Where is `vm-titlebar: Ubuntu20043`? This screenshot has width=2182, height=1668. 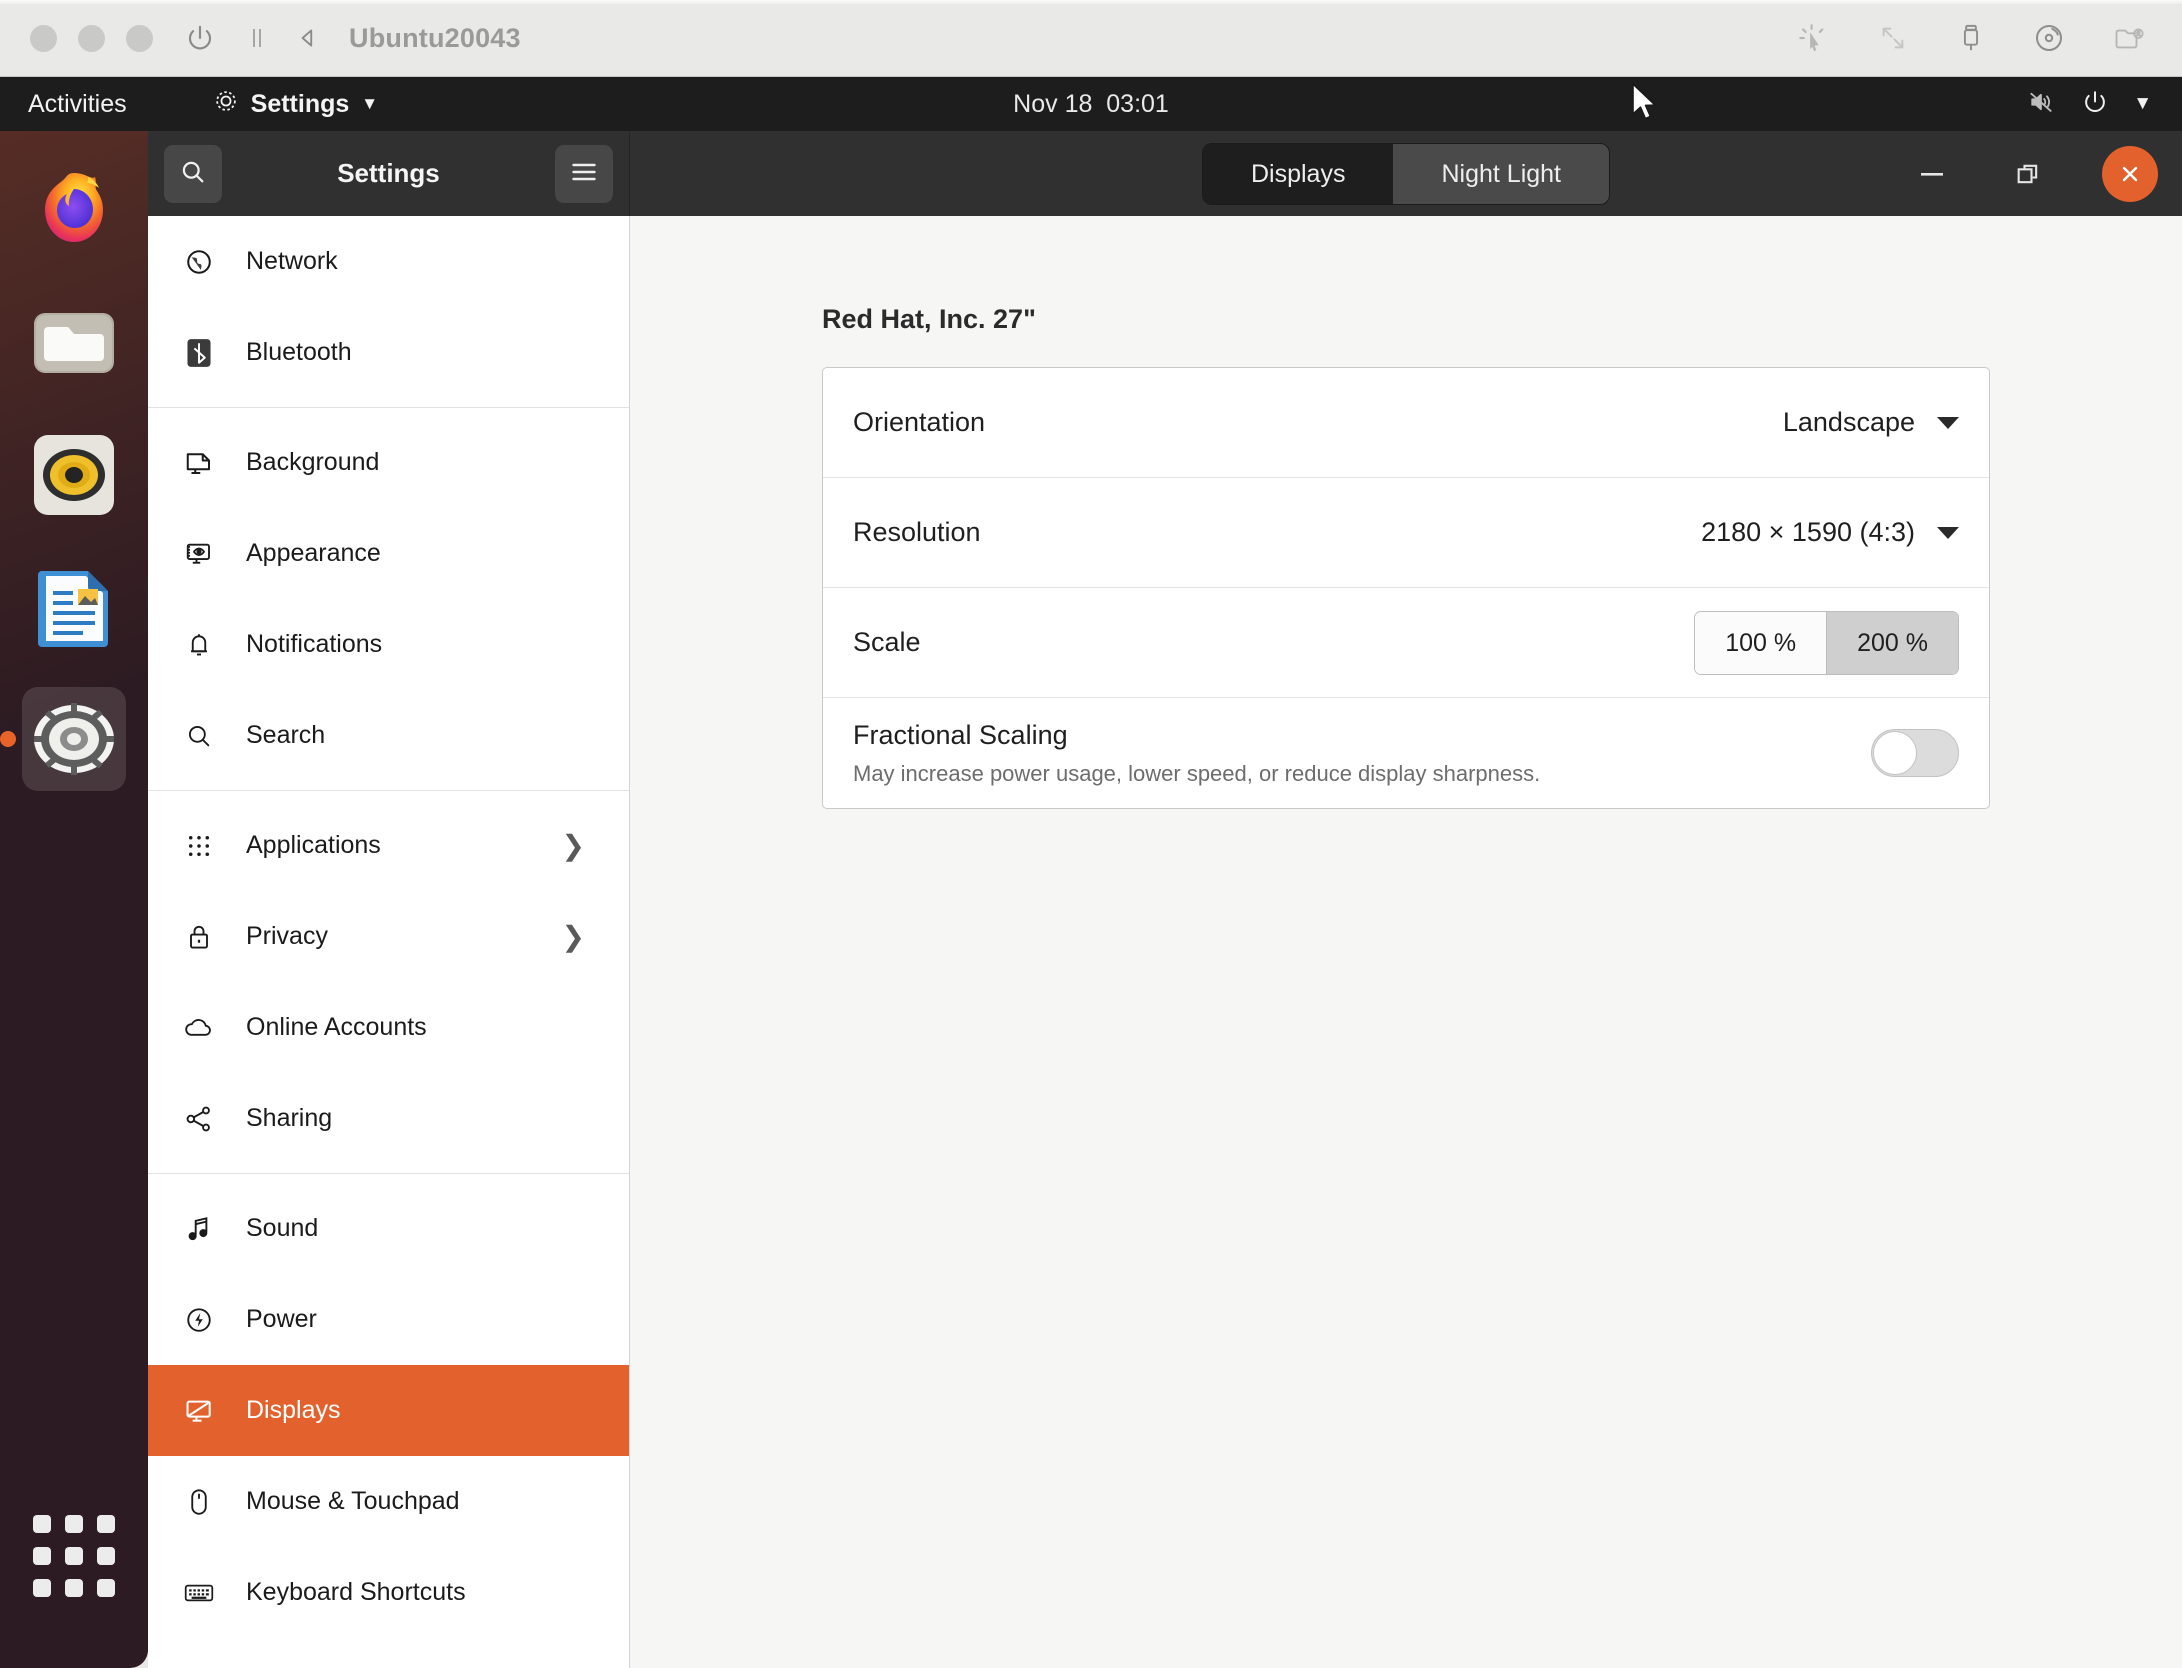
vm-titlebar: Ubuntu20043 is located at coordinates (1091, 38).